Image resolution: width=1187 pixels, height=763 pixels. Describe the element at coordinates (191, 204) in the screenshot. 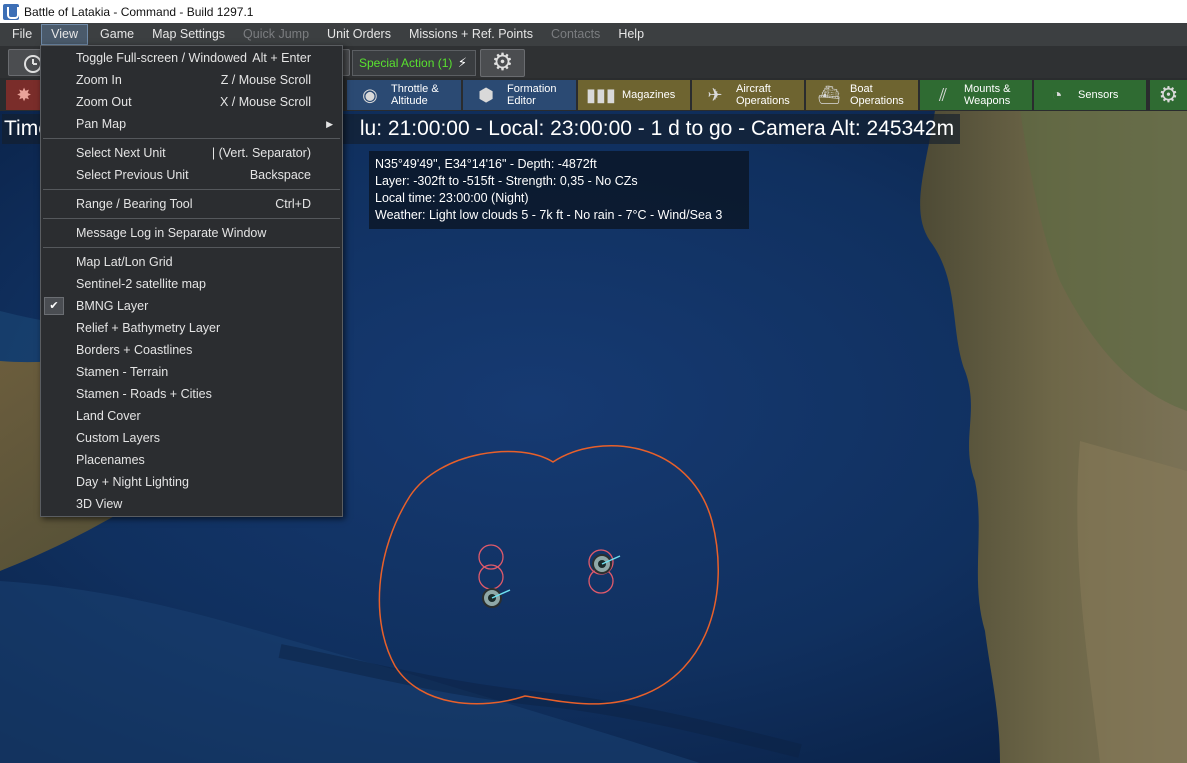

I see `menu-item-range-bearing-tool: Range / Bearing Tool Ctrl+D` at that location.